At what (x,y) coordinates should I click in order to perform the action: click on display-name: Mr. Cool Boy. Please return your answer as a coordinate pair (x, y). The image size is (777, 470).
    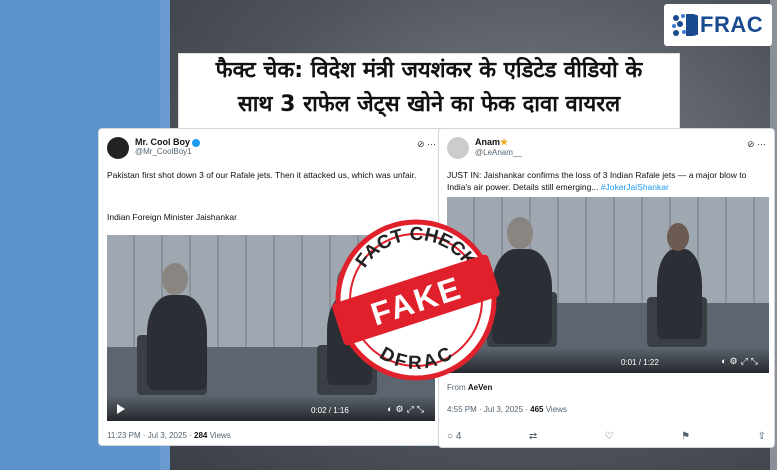
    Looking at the image, I should click on (162, 142).